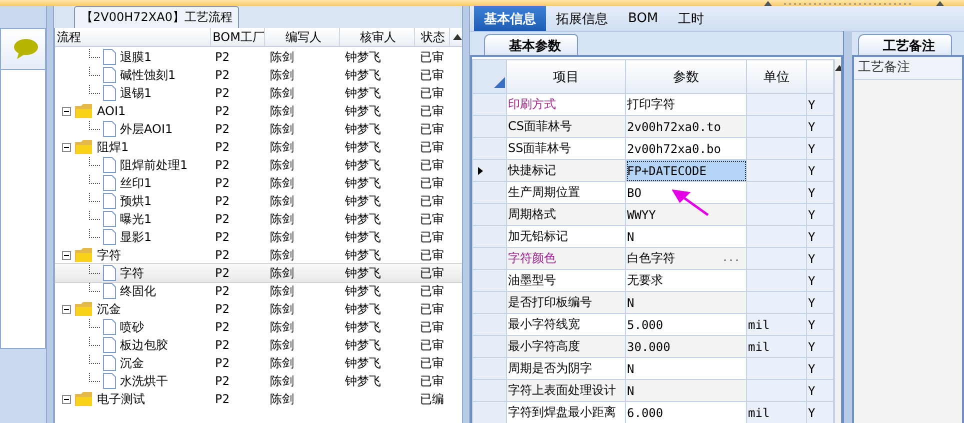 This screenshot has height=423, width=964. I want to click on node-label: 丝印1, so click(136, 183).